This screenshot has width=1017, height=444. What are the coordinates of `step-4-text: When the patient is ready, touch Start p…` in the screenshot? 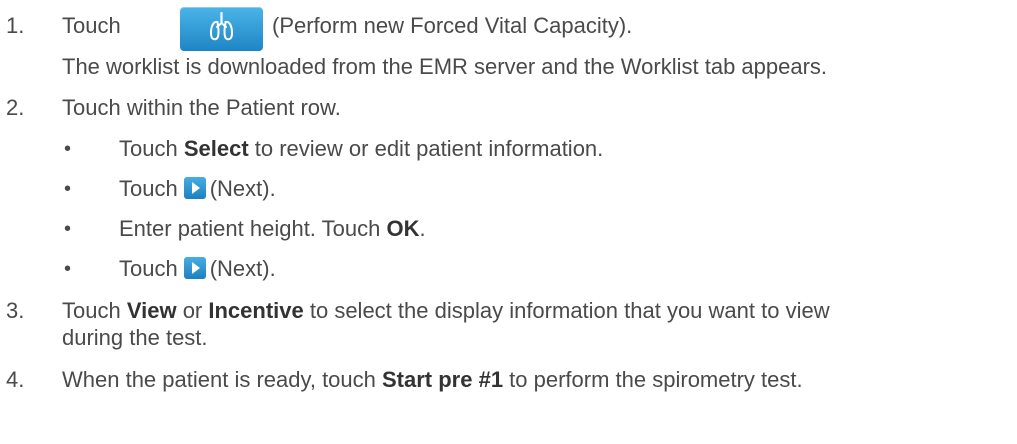 It's located at (432, 379).